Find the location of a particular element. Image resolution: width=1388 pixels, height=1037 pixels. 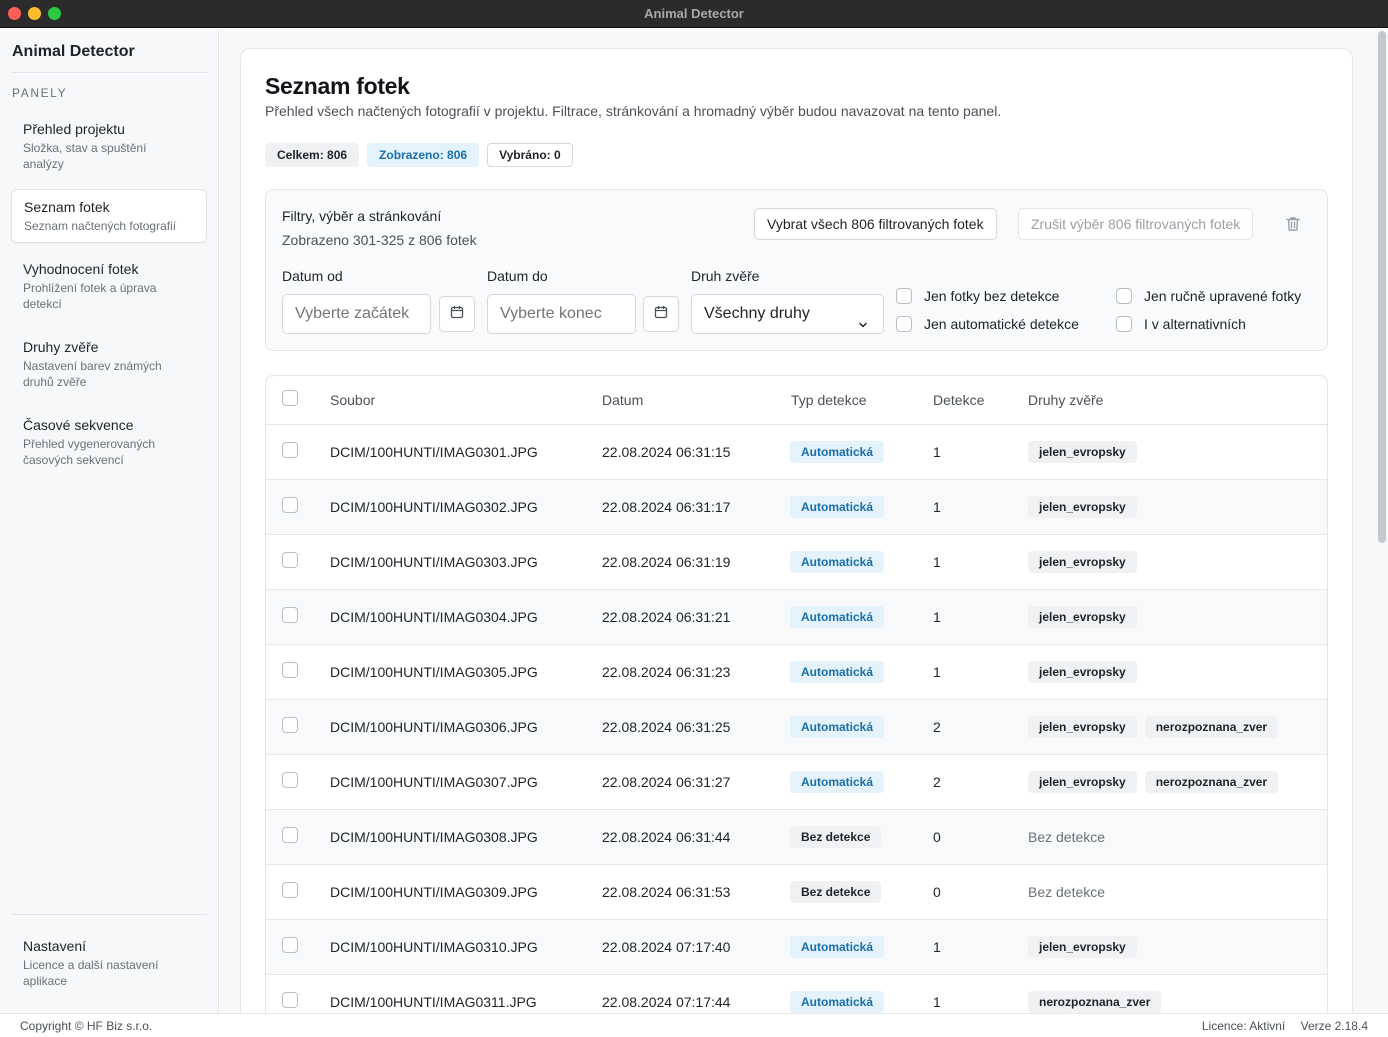

clear-selection-button: Zrušit výběr 806 filtrovaných fotek is located at coordinates (1136, 224).